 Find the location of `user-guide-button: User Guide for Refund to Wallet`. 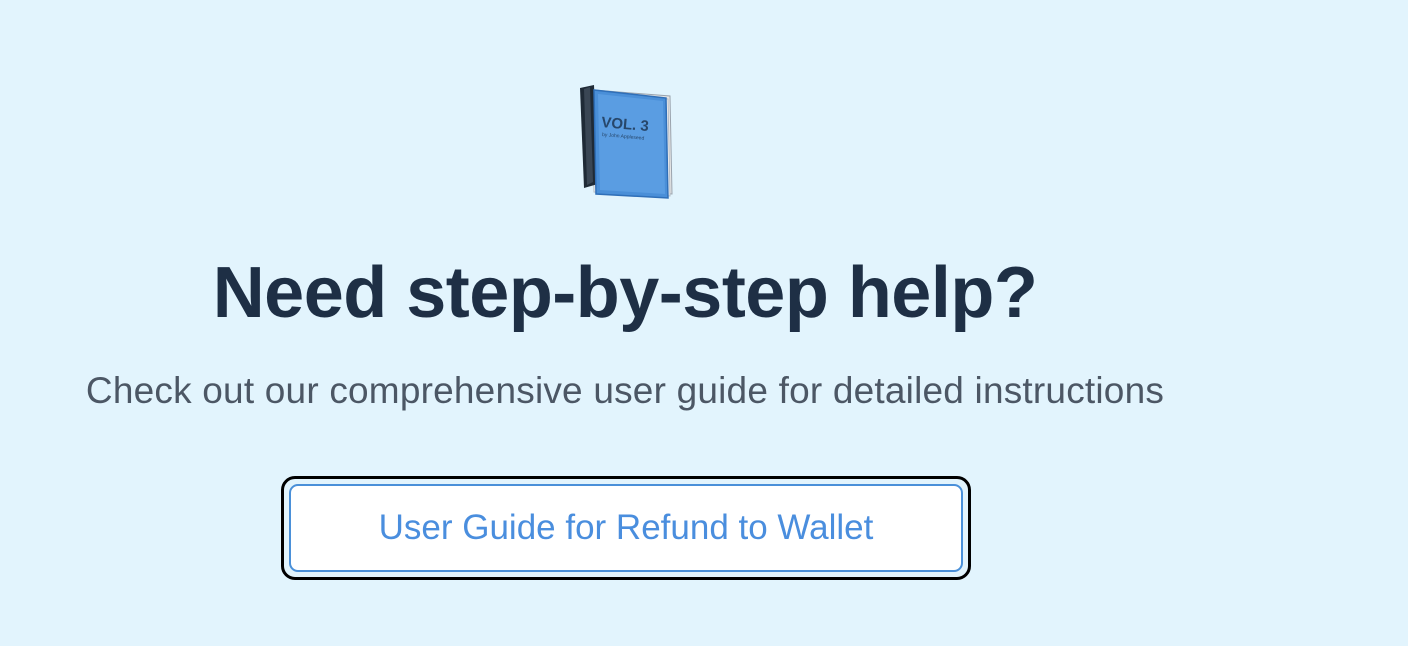

user-guide-button: User Guide for Refund to Wallet is located at coordinates (626, 528).